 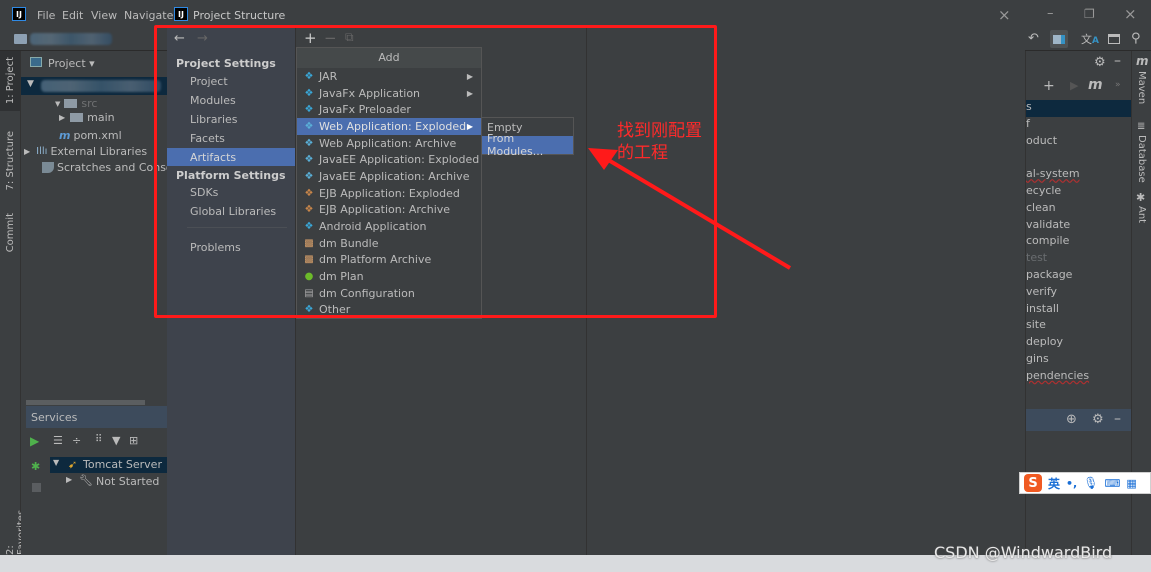 I want to click on translate-icon: 文A, so click(x=1090, y=39).